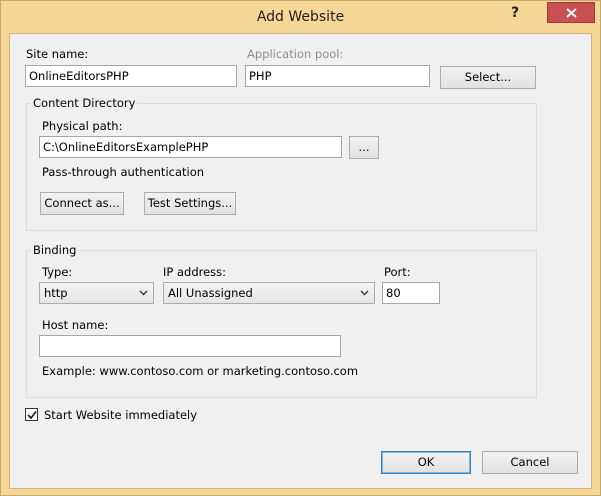 This screenshot has width=601, height=496. What do you see at coordinates (530, 462) in the screenshot?
I see `cancel-button: Cancel` at bounding box center [530, 462].